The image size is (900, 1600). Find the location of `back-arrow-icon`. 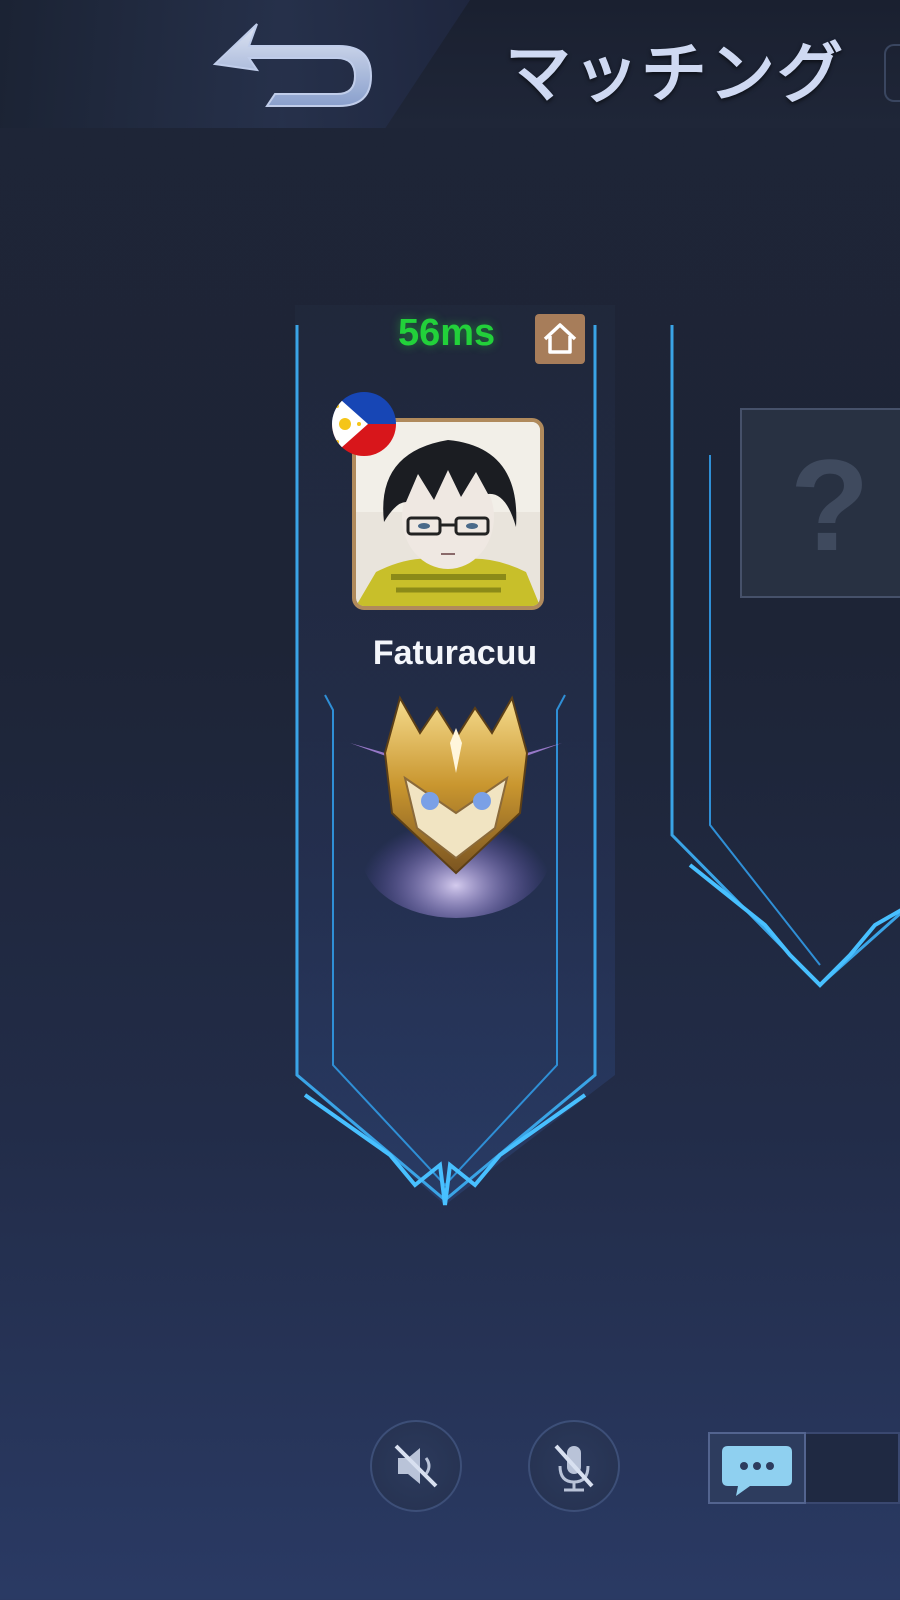

back-arrow-icon is located at coordinates (292, 65).